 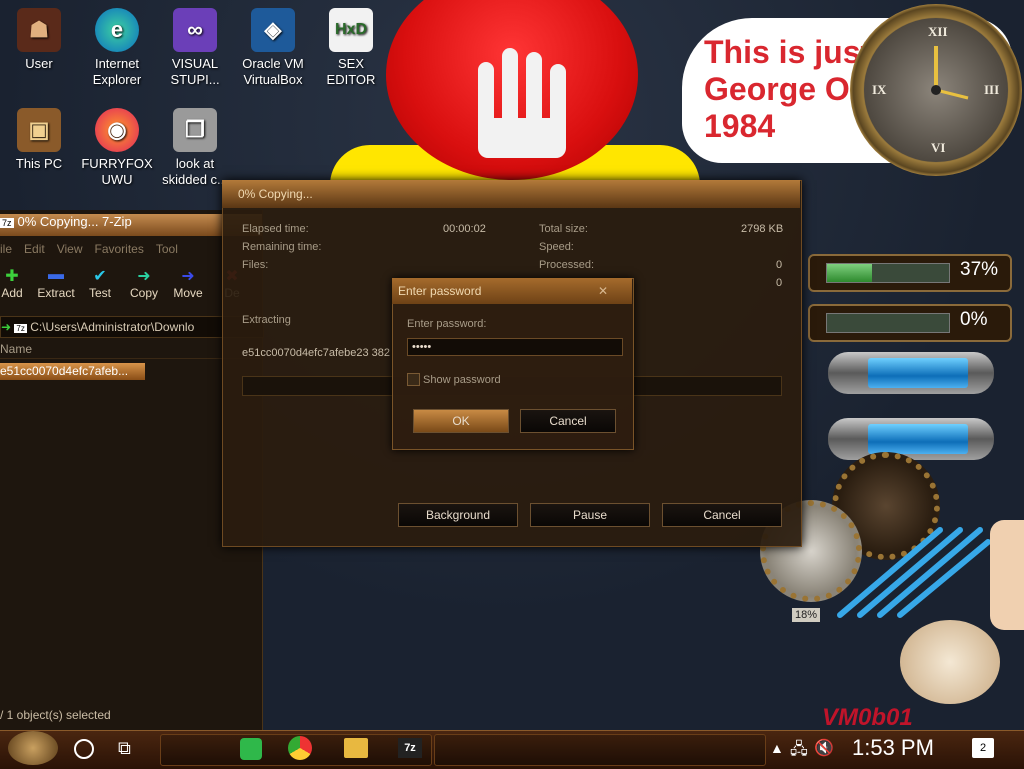 I want to click on start-gear-icon, so click(x=33, y=748).